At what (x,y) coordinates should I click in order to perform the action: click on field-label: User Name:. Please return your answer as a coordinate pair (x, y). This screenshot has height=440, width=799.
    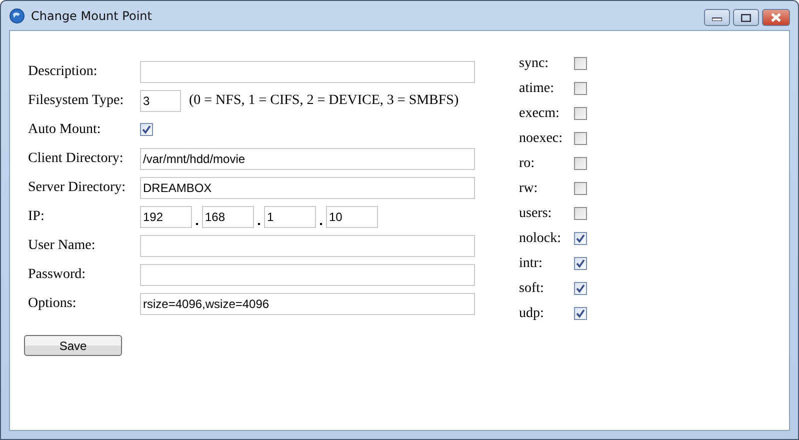
    Looking at the image, I should click on (62, 246).